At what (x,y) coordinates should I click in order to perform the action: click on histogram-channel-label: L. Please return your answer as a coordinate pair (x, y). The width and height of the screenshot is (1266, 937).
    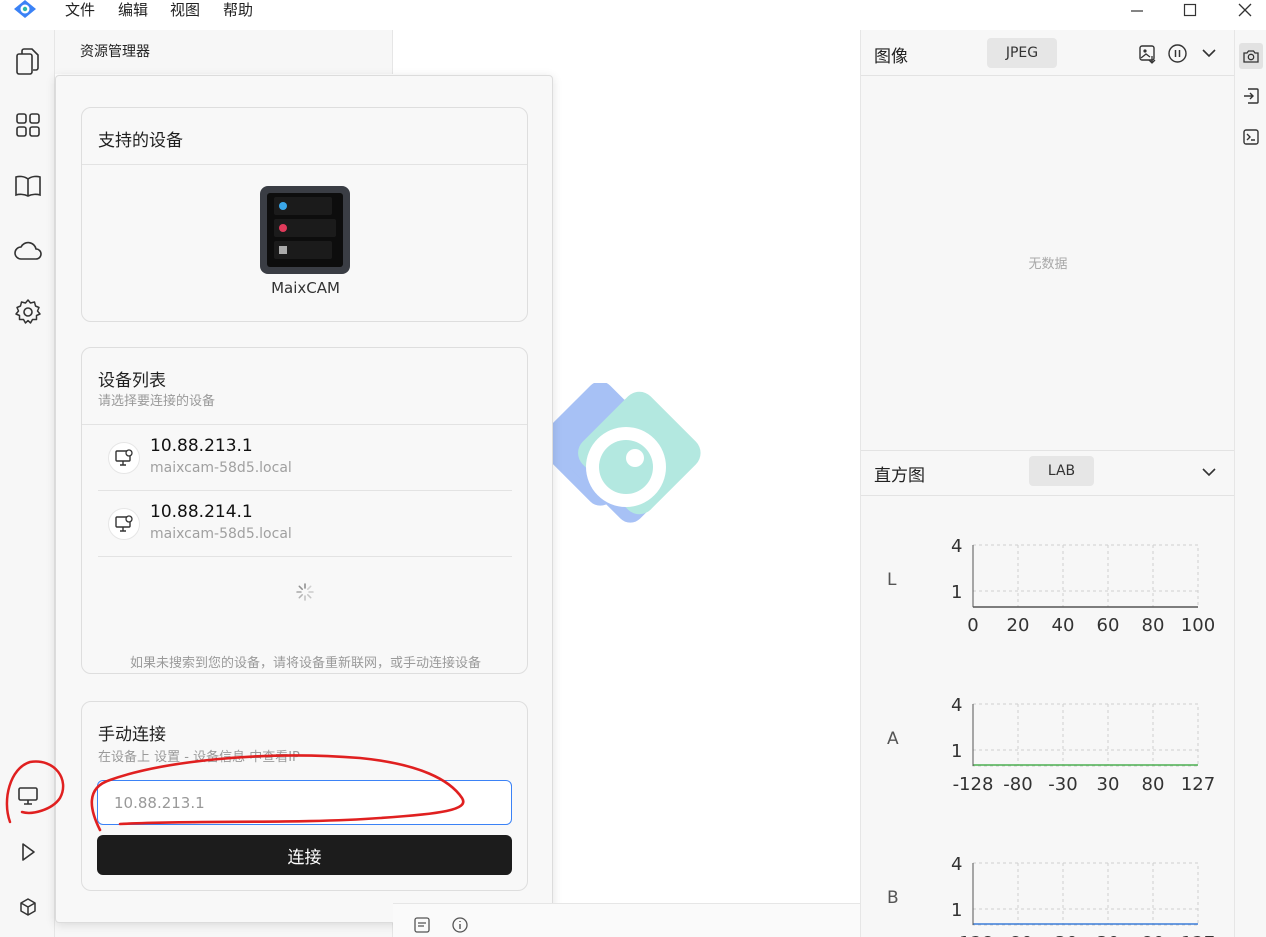
    Looking at the image, I should click on (892, 580).